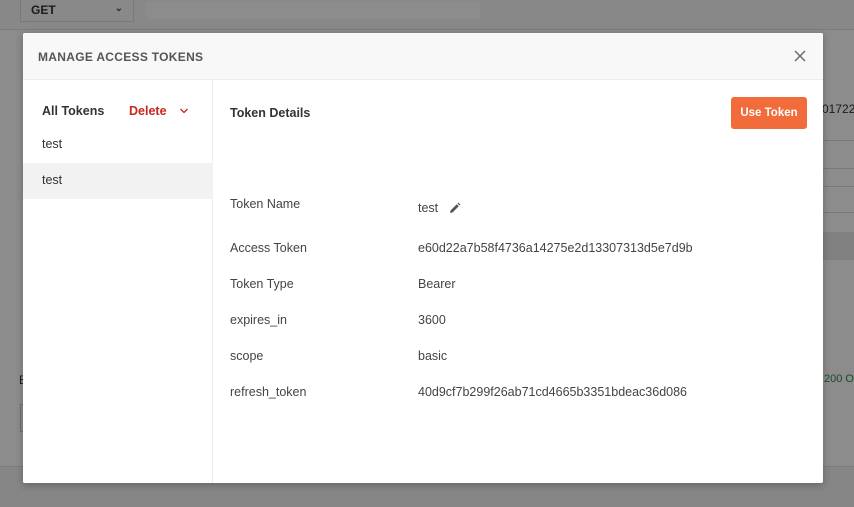 The image size is (854, 507). What do you see at coordinates (433, 356) in the screenshot?
I see `field-value: basic` at bounding box center [433, 356].